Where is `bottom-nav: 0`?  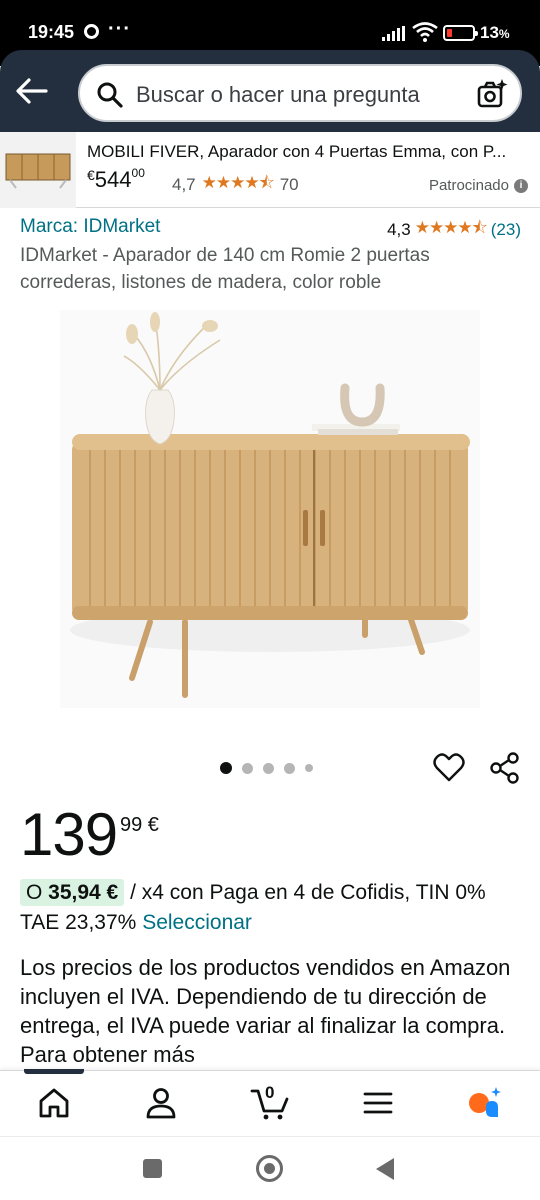 bottom-nav: 0 is located at coordinates (270, 1102).